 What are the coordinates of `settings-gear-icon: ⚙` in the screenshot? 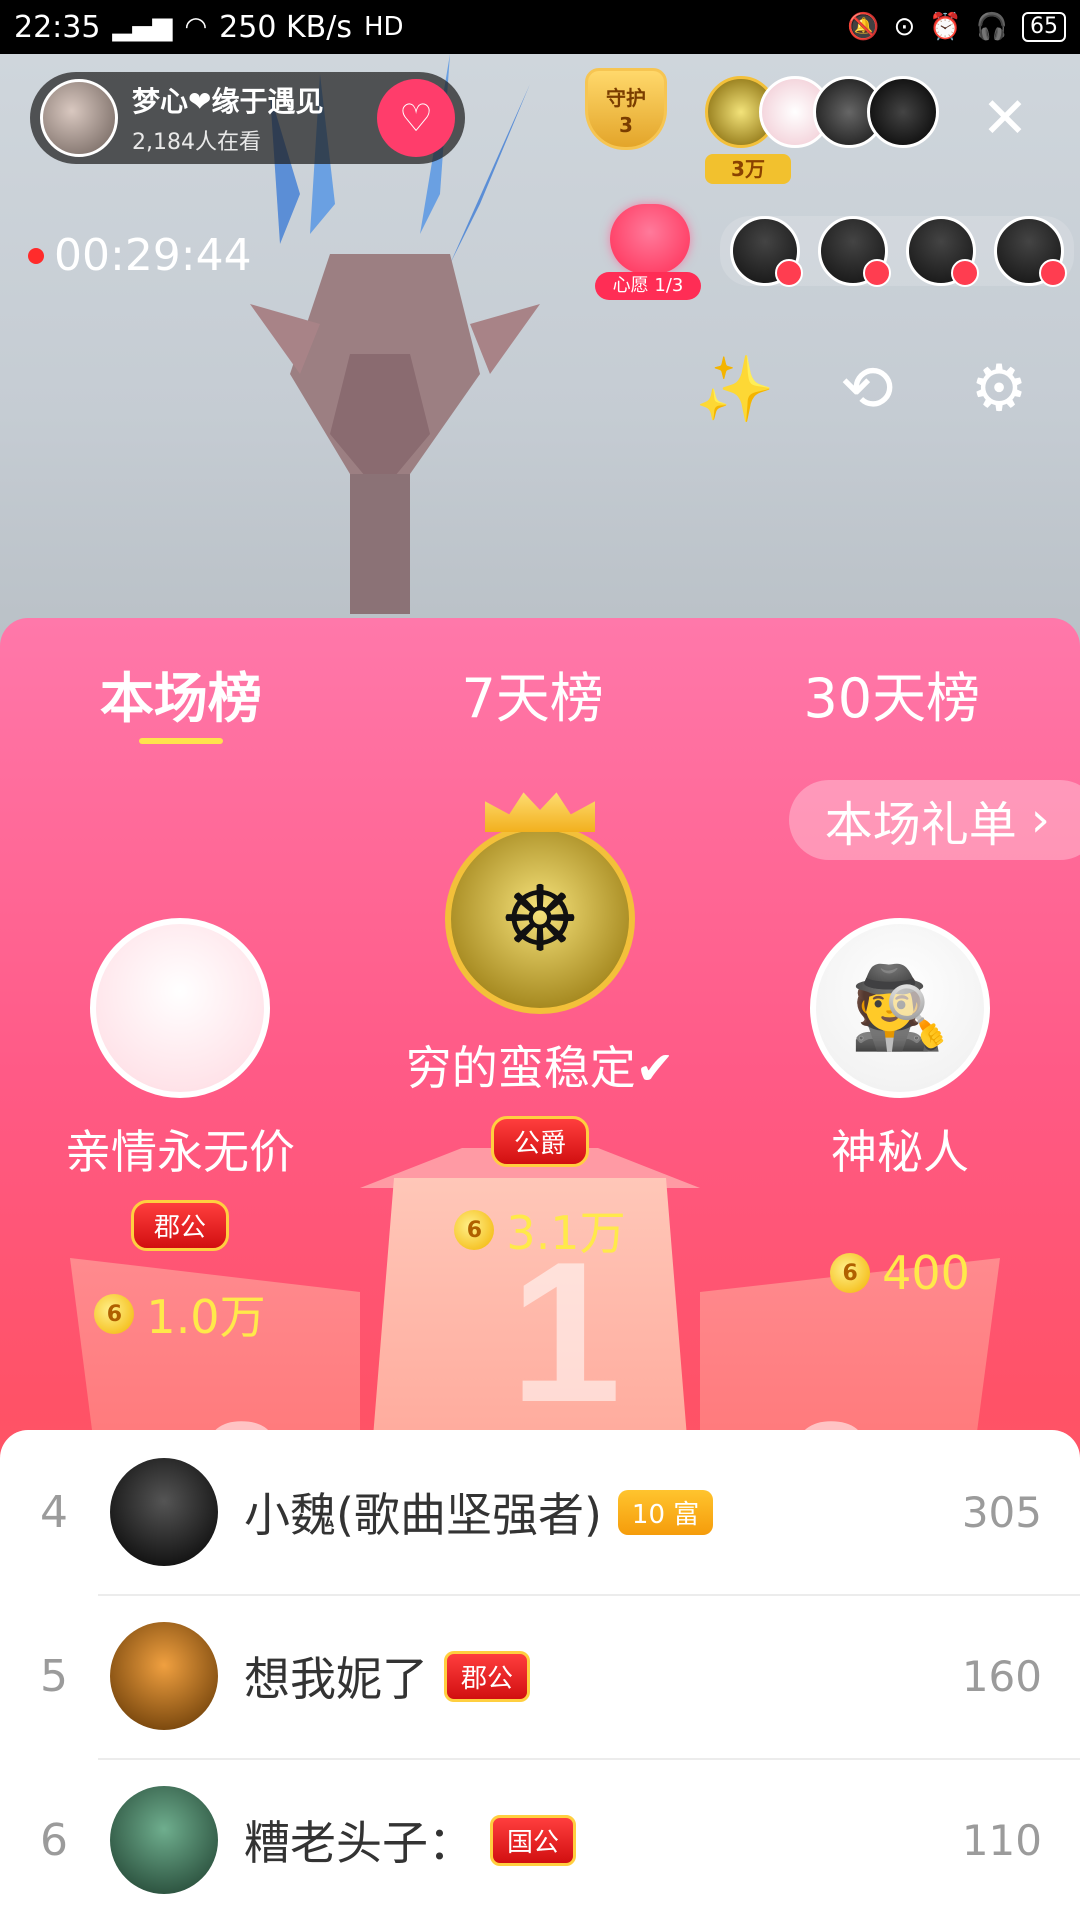 It's located at (999, 389).